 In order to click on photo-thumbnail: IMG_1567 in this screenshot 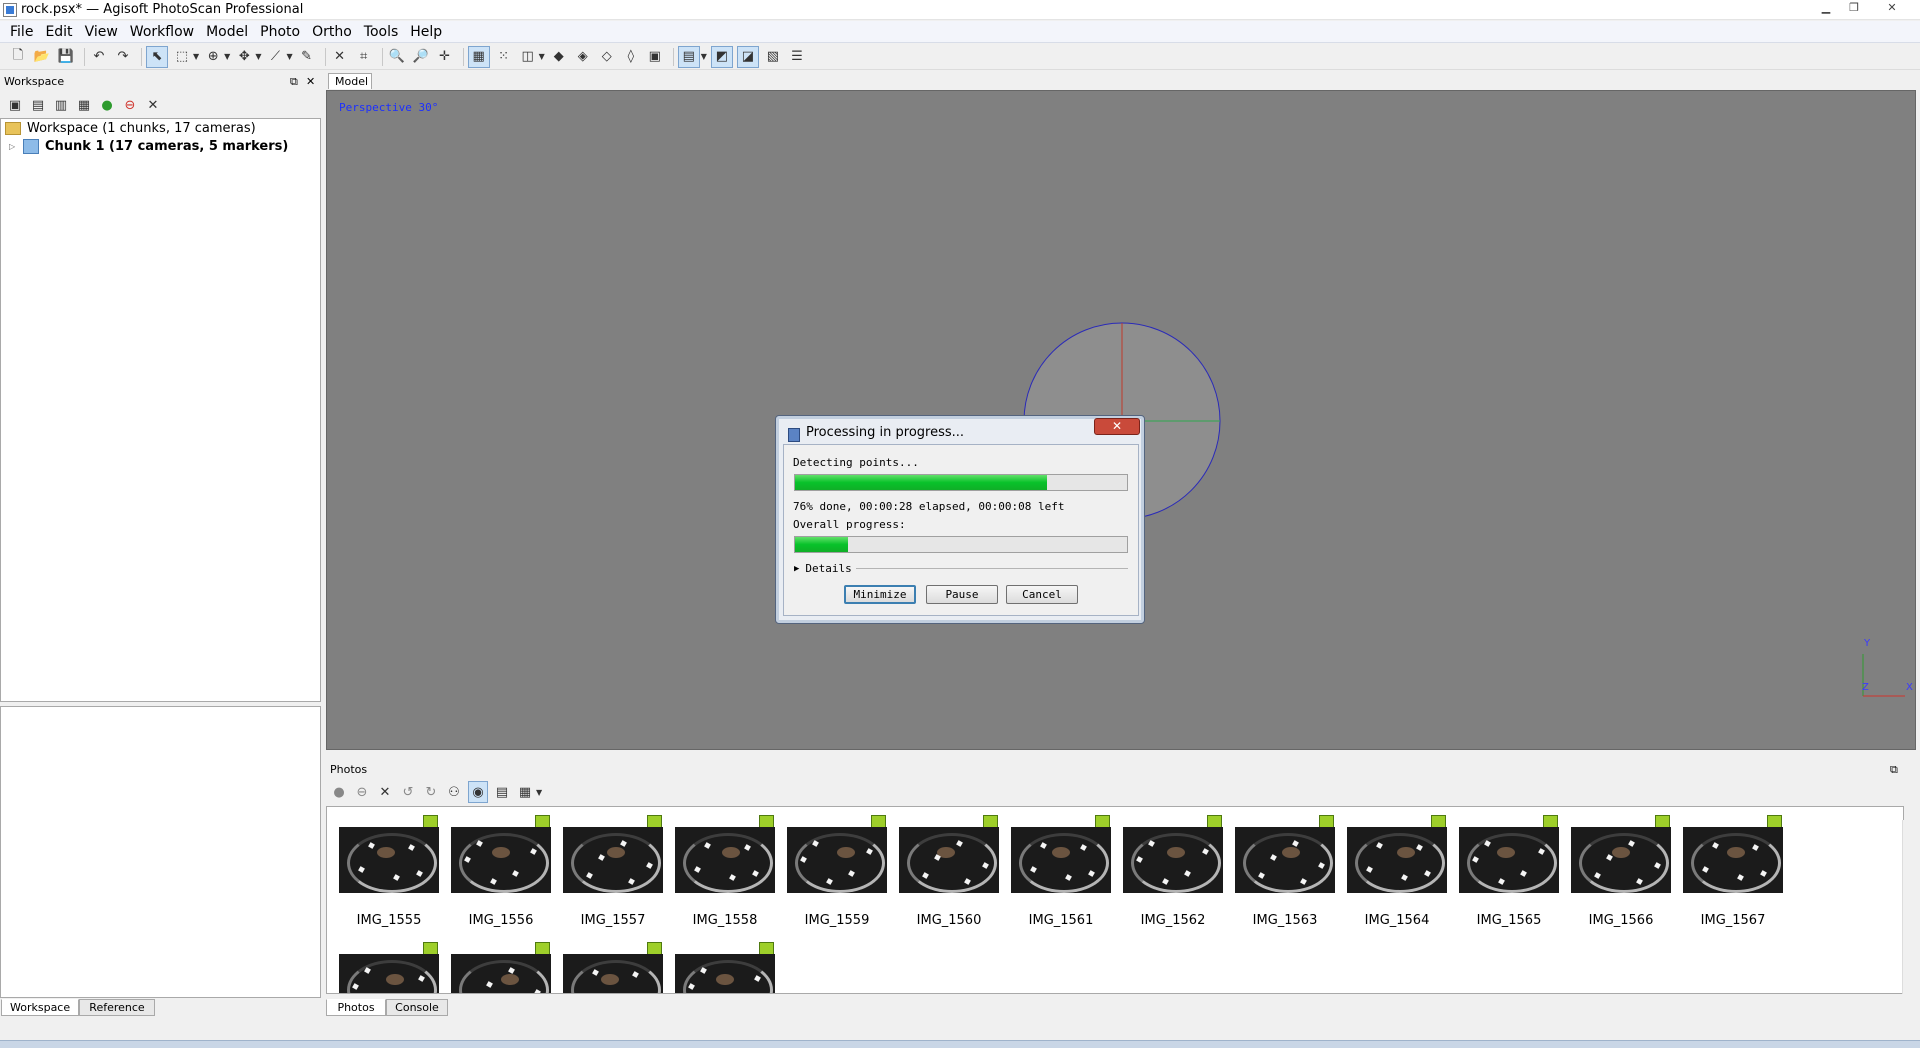, I will do `click(1733, 876)`.